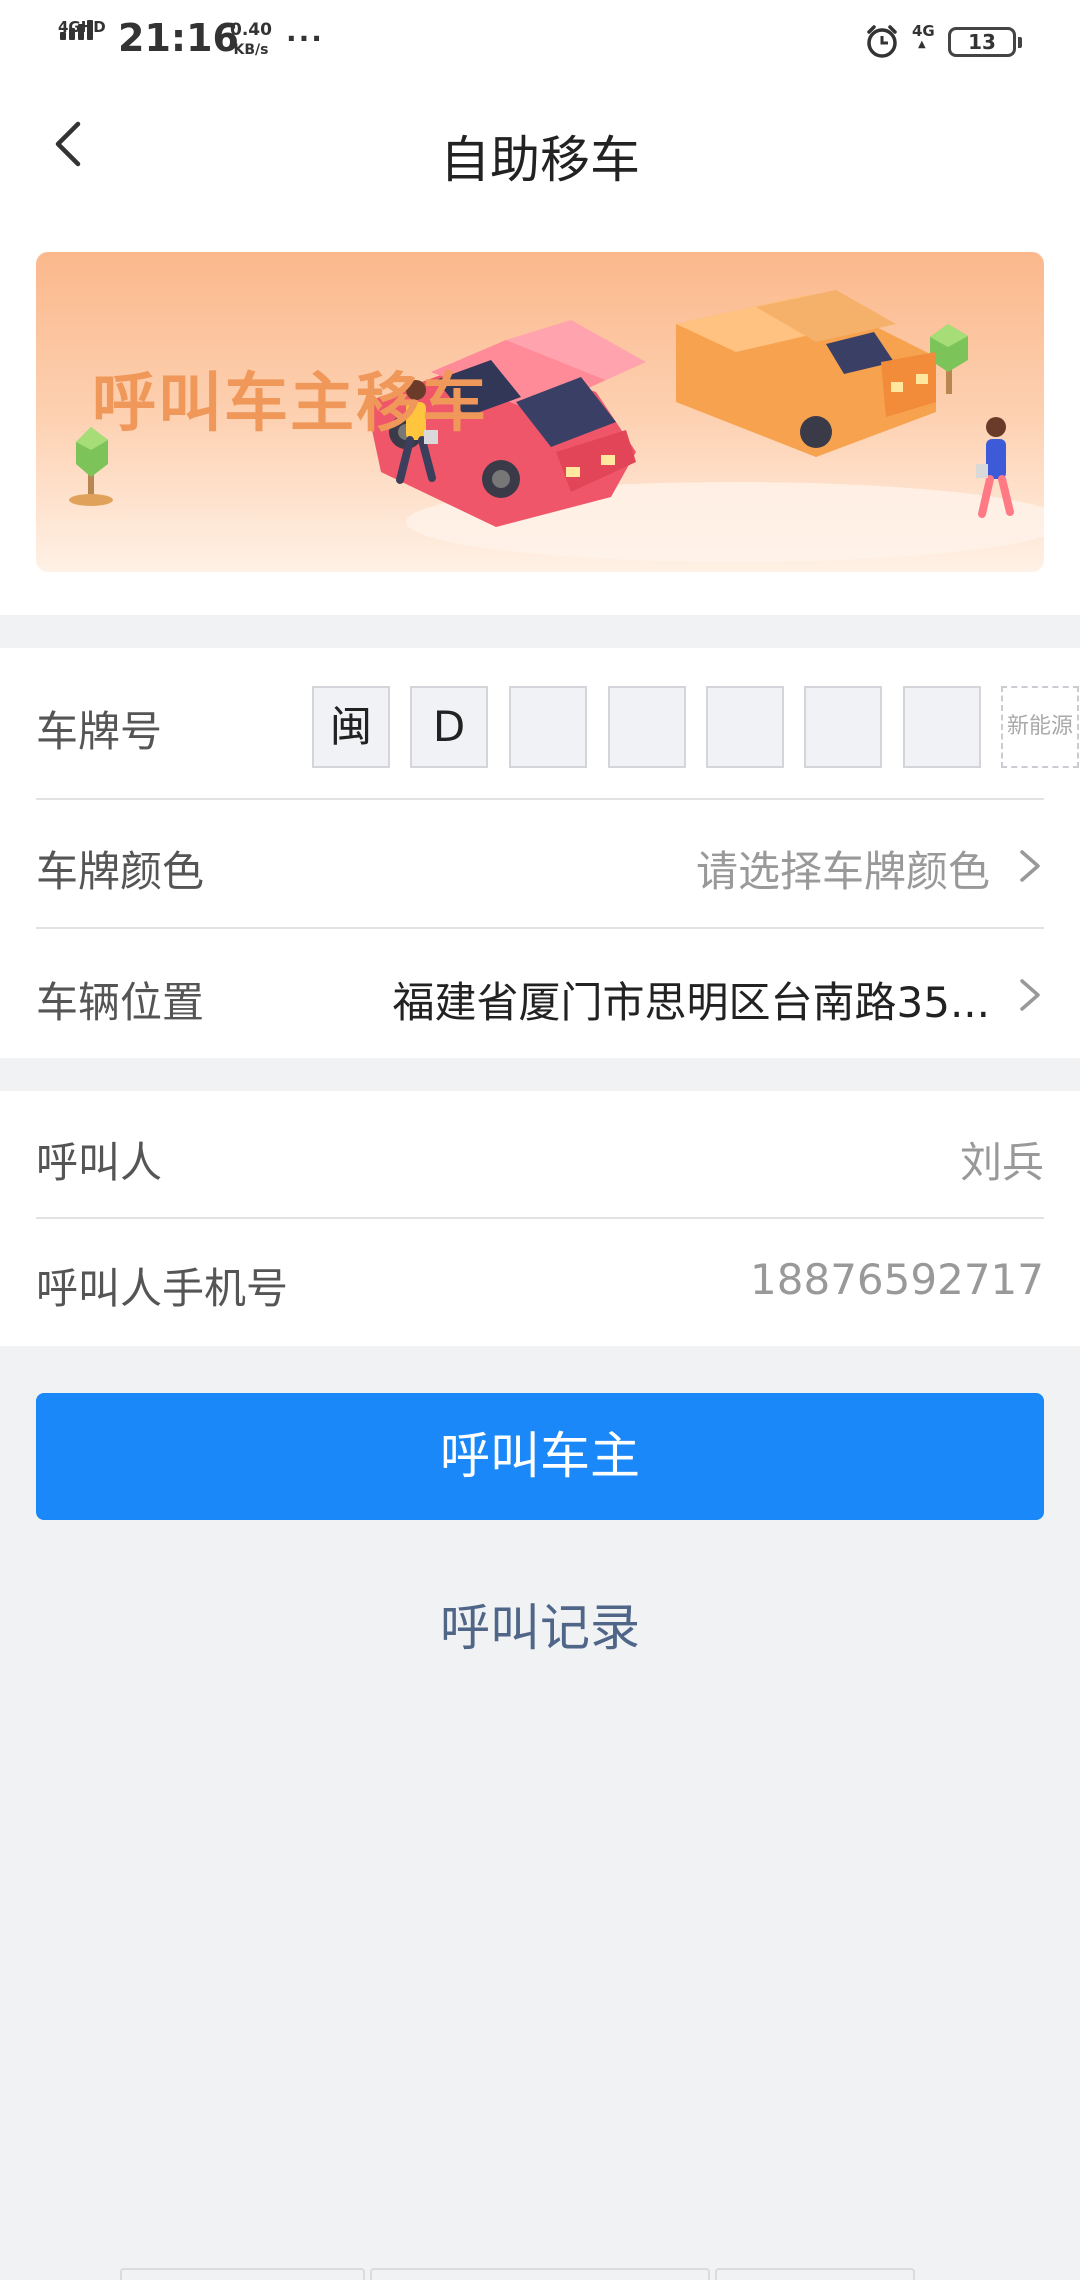 This screenshot has width=1080, height=2280. Describe the element at coordinates (540, 2274) in the screenshot. I see `bottom-edge` at that location.